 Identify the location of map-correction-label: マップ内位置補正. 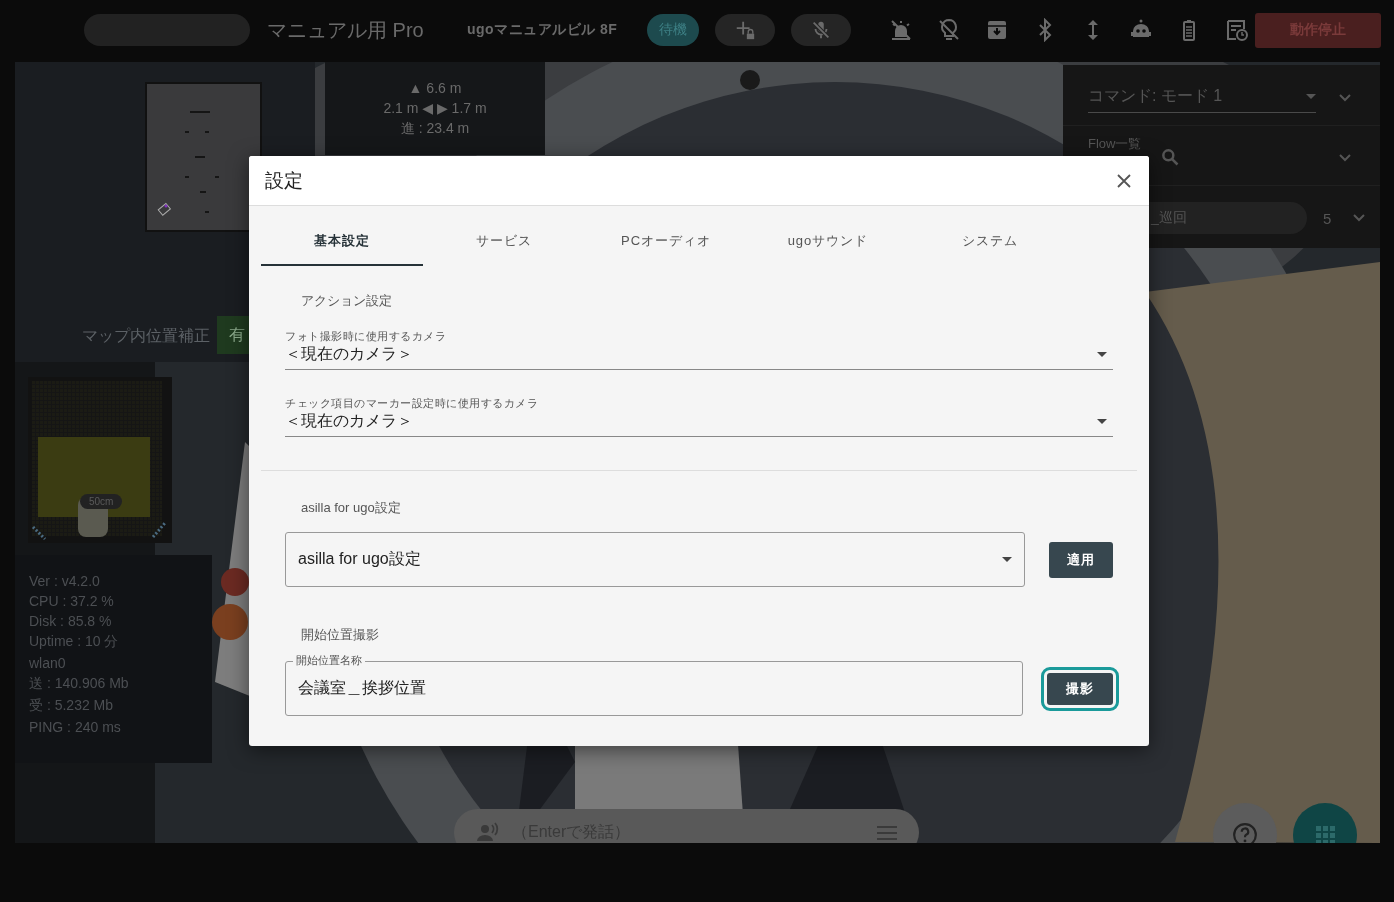
(146, 336).